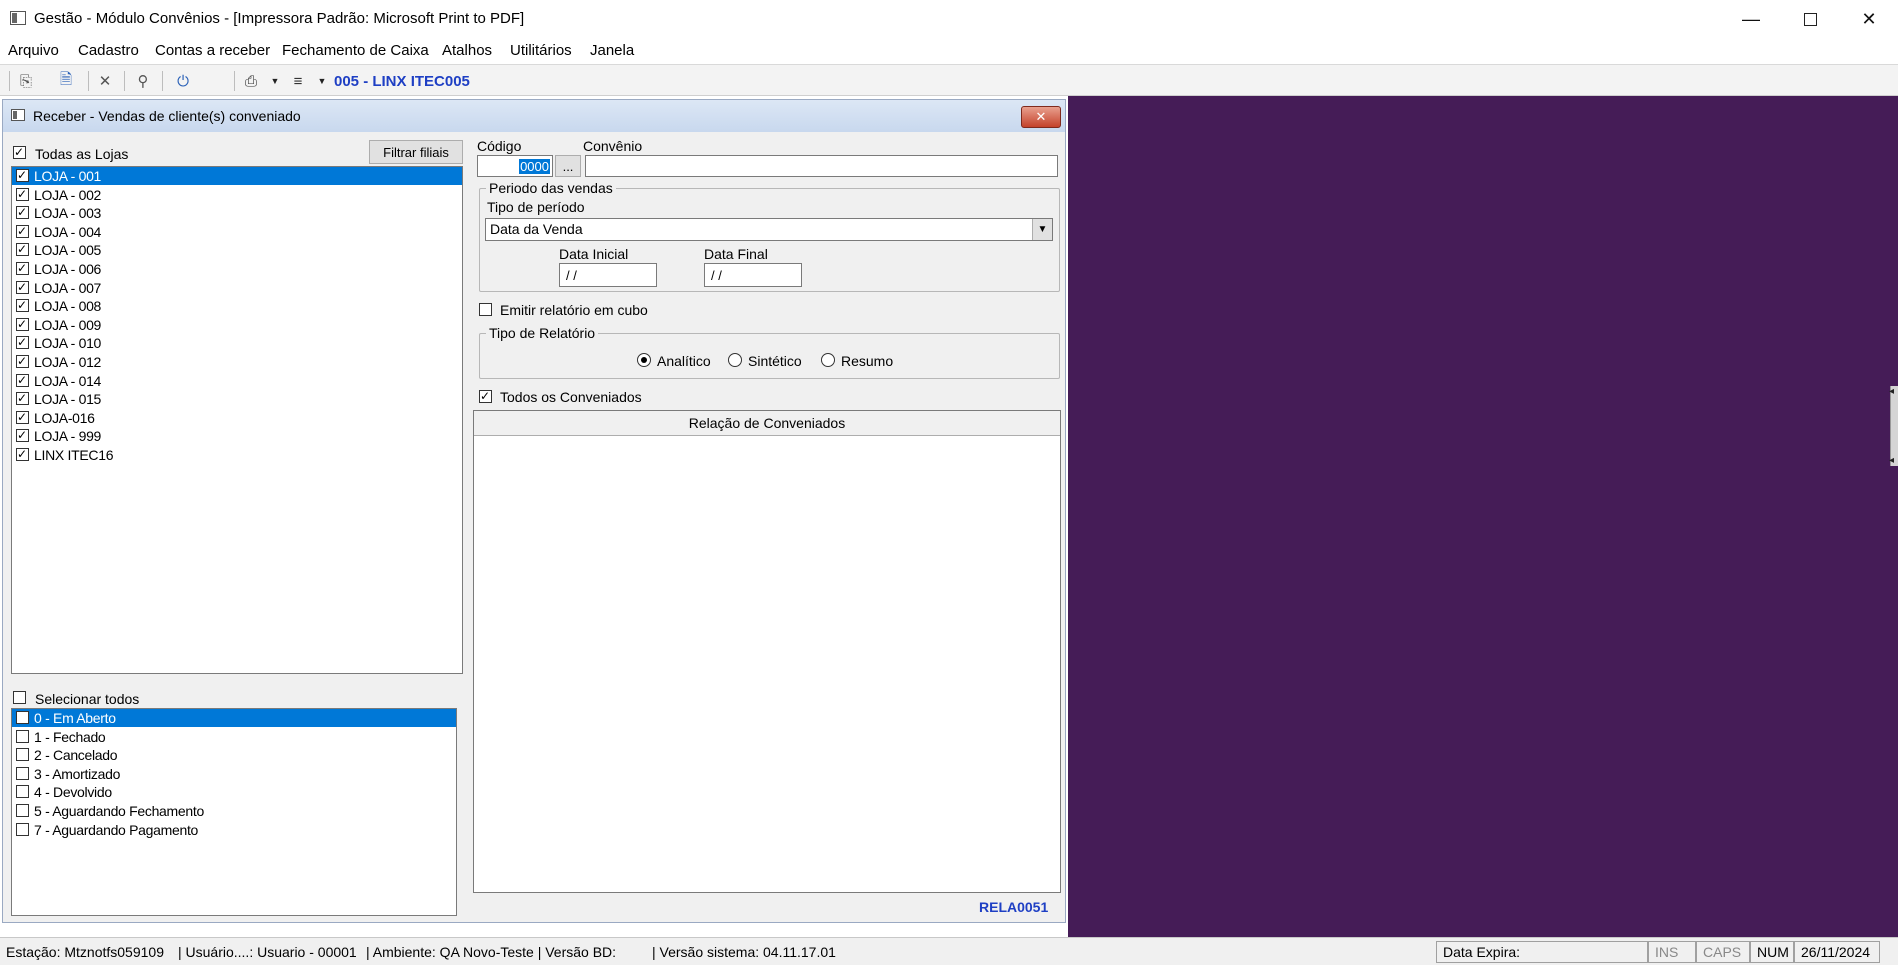  I want to click on filter-branches-button: Filtrar filiais, so click(416, 152).